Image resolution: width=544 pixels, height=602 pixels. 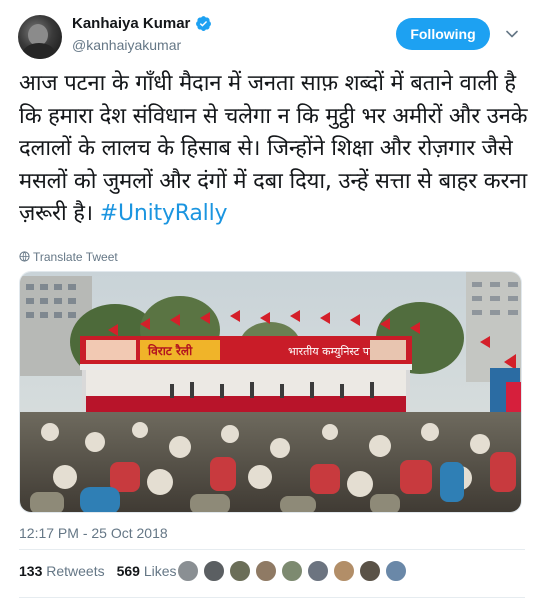 What do you see at coordinates (272, 549) in the screenshot?
I see `divider-top` at bounding box center [272, 549].